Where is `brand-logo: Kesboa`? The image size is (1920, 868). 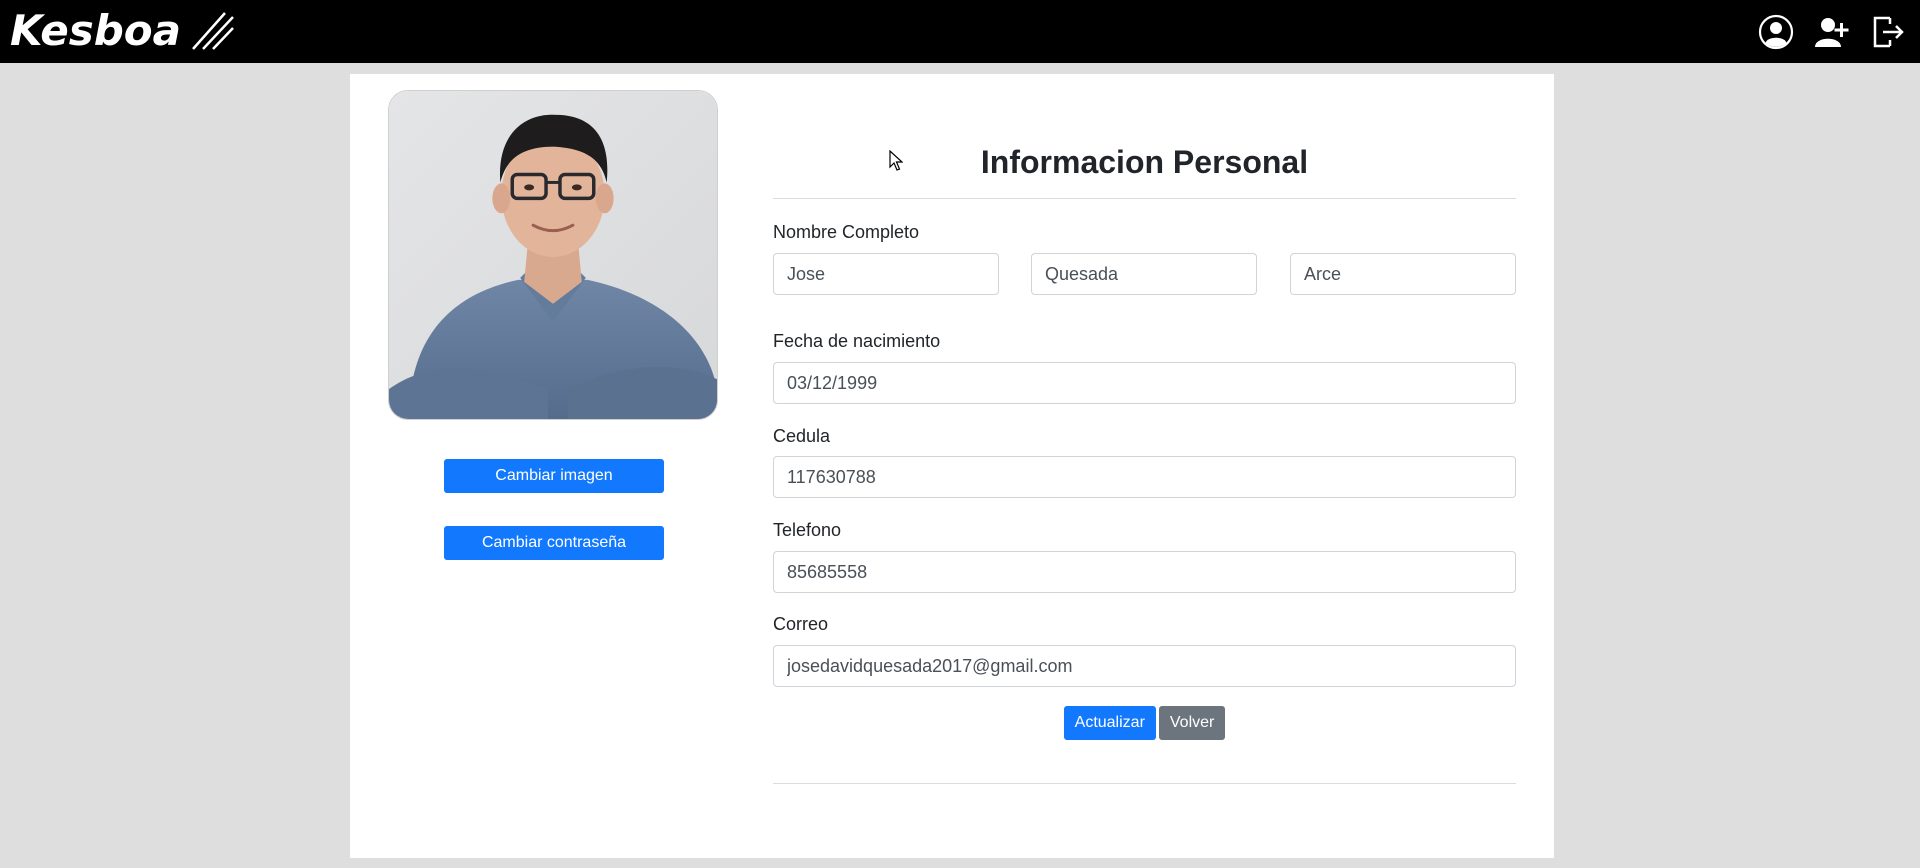 brand-logo: Kesboa is located at coordinates (122, 31).